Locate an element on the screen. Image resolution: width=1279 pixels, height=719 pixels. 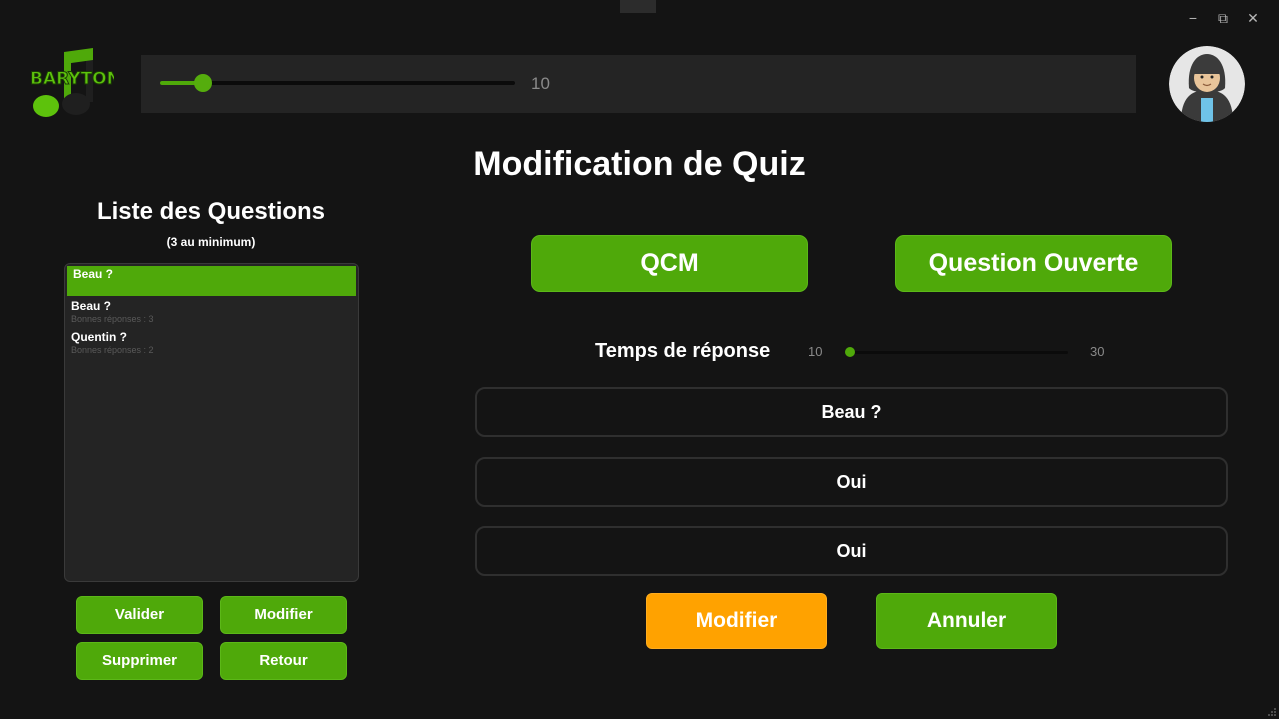
window-drag-handle is located at coordinates (638, 6).